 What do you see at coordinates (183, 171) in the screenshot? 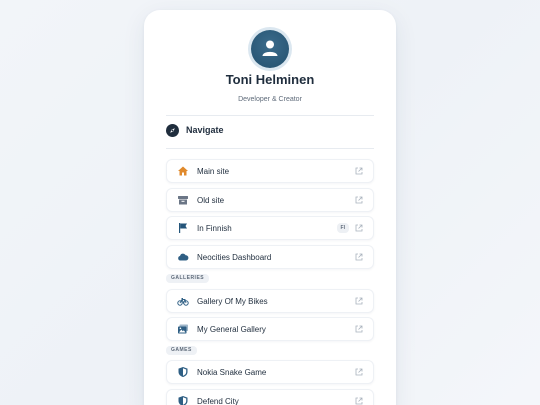
I see `home-icon` at bounding box center [183, 171].